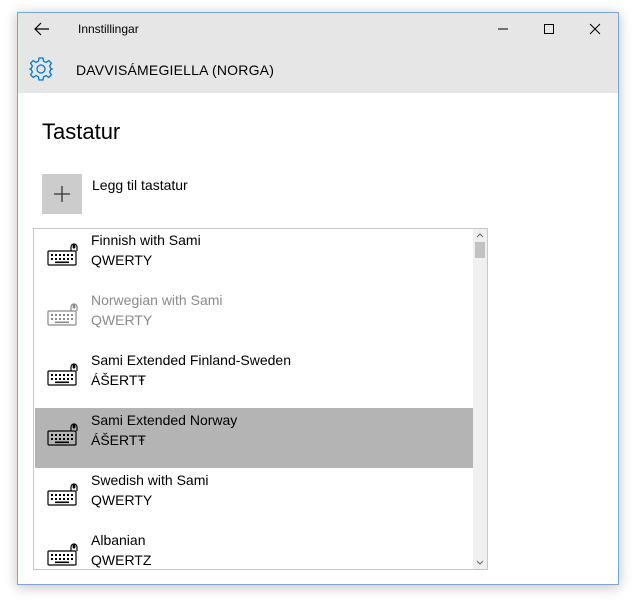  Describe the element at coordinates (255, 378) in the screenshot. I see `keyboard-item: Sami Extended Finland-Sweden ÁŠERTŦ` at that location.